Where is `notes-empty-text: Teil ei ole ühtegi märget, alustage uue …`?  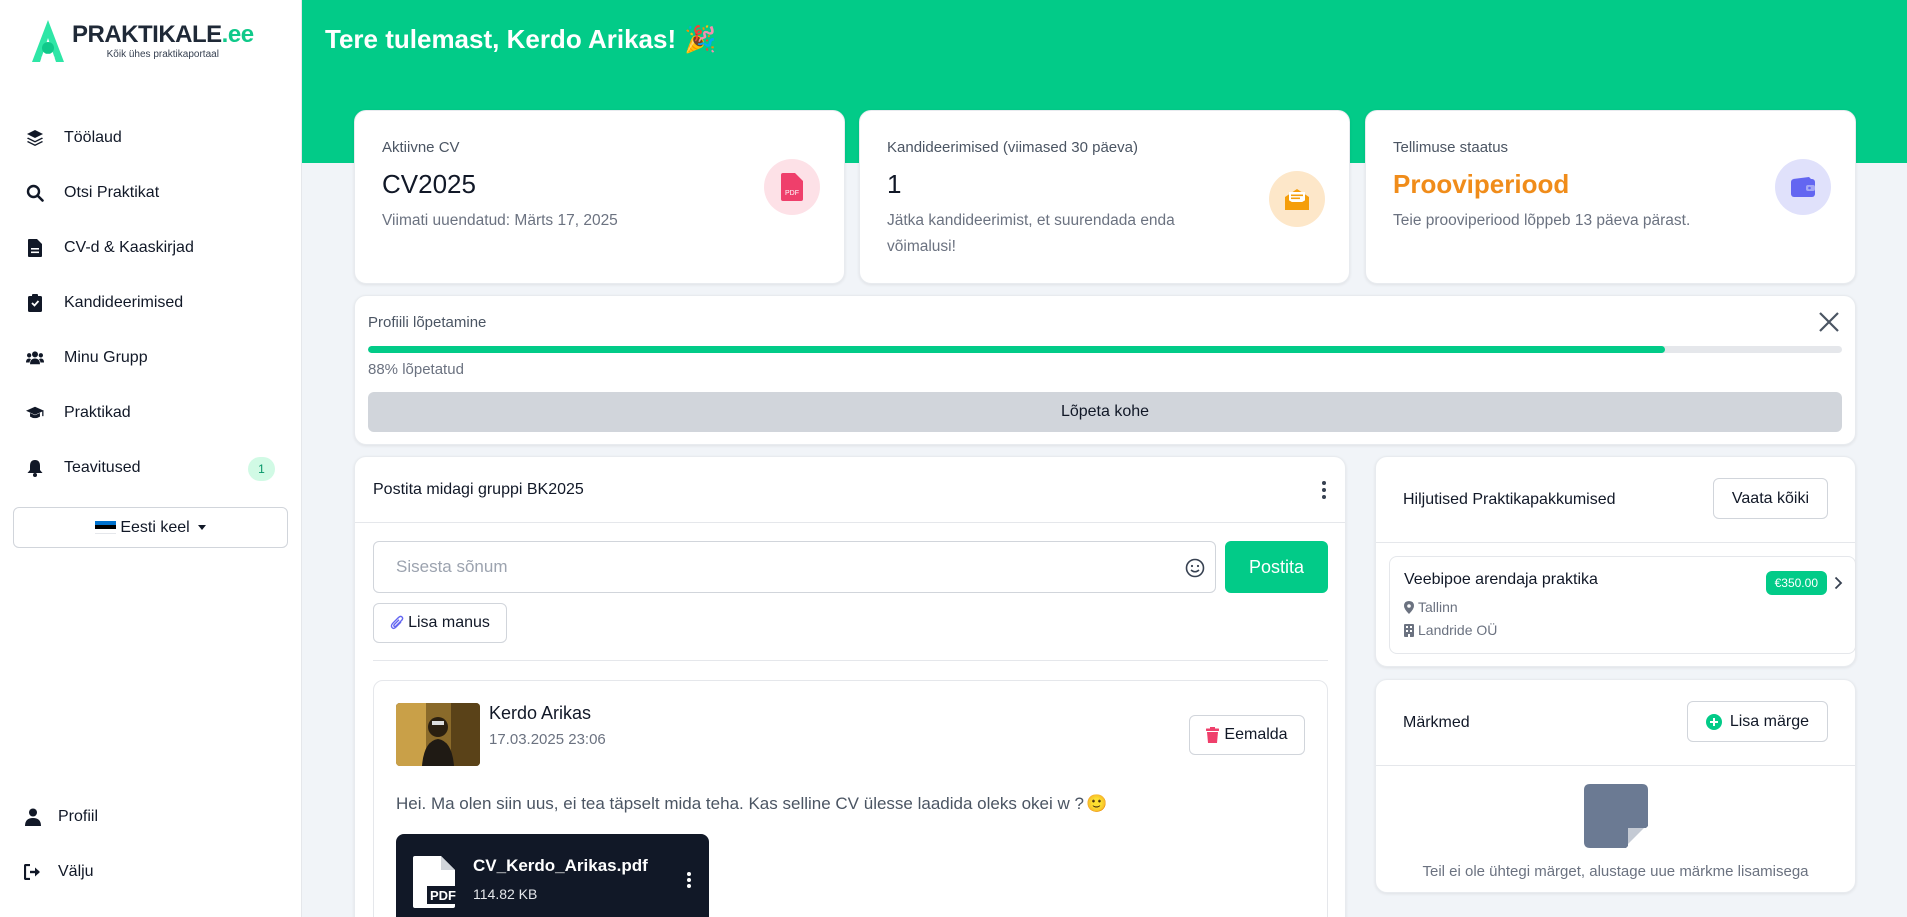
notes-empty-text: Teil ei ole ühtegi märget, alustage uue … is located at coordinates (1615, 871).